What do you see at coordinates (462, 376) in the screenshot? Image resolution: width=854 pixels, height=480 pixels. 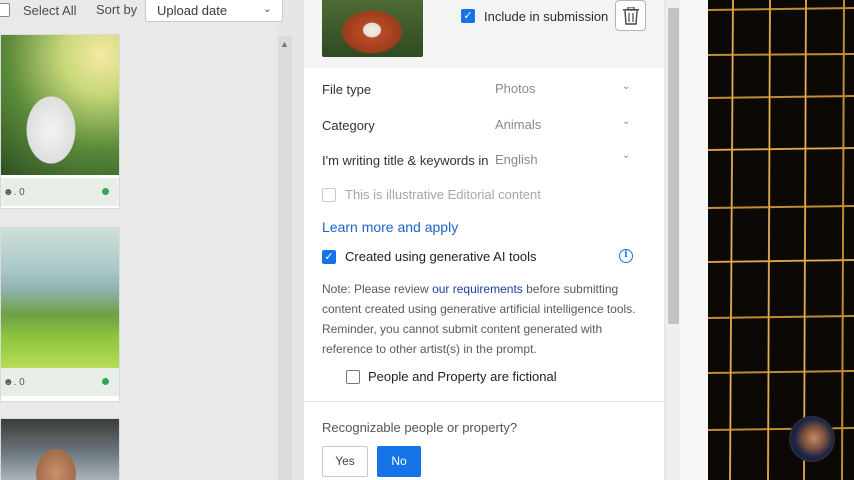 I see `fictional-label: People and Property are fictional` at bounding box center [462, 376].